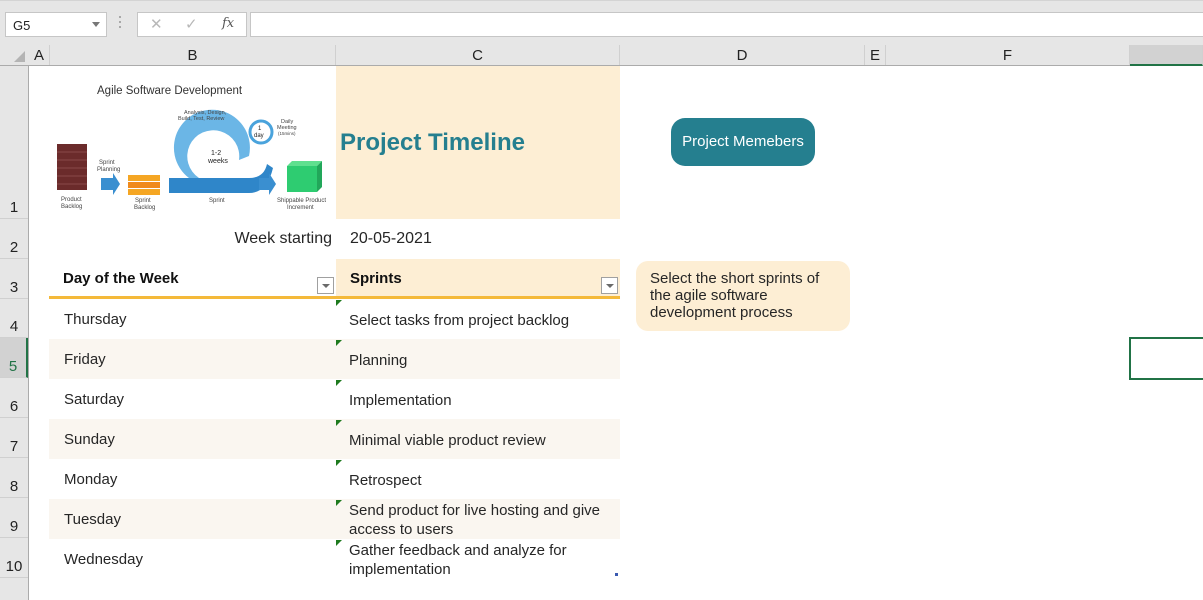  Describe the element at coordinates (156, 24) in the screenshot. I see `cancel-icon: ✕` at that location.